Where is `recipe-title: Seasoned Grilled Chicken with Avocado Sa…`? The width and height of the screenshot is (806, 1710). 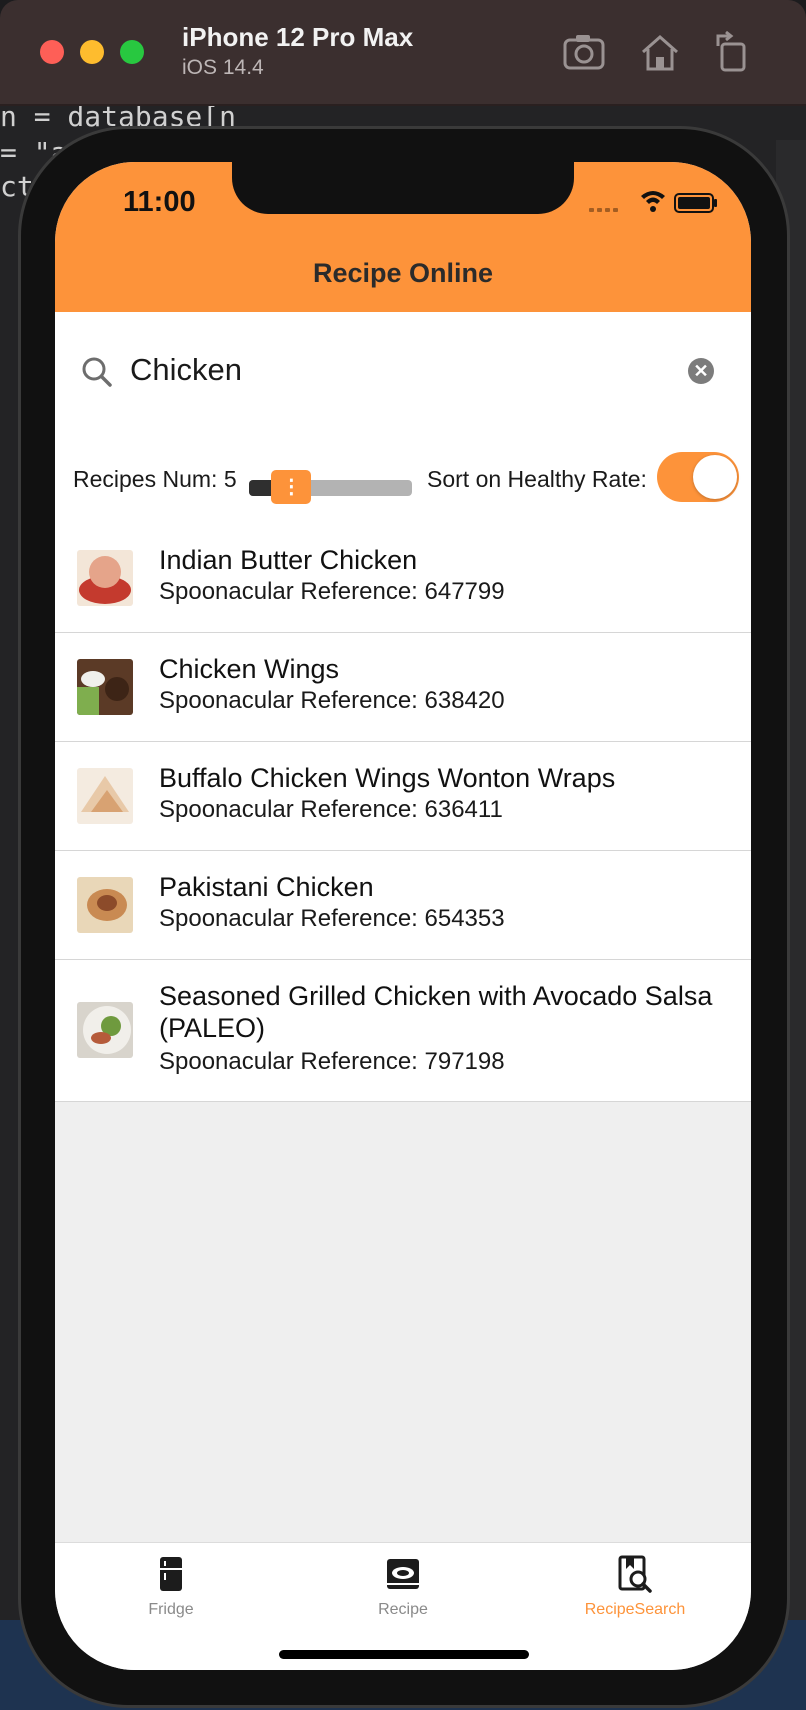 recipe-title: Seasoned Grilled Chicken with Avocado Sa… is located at coordinates (436, 1012).